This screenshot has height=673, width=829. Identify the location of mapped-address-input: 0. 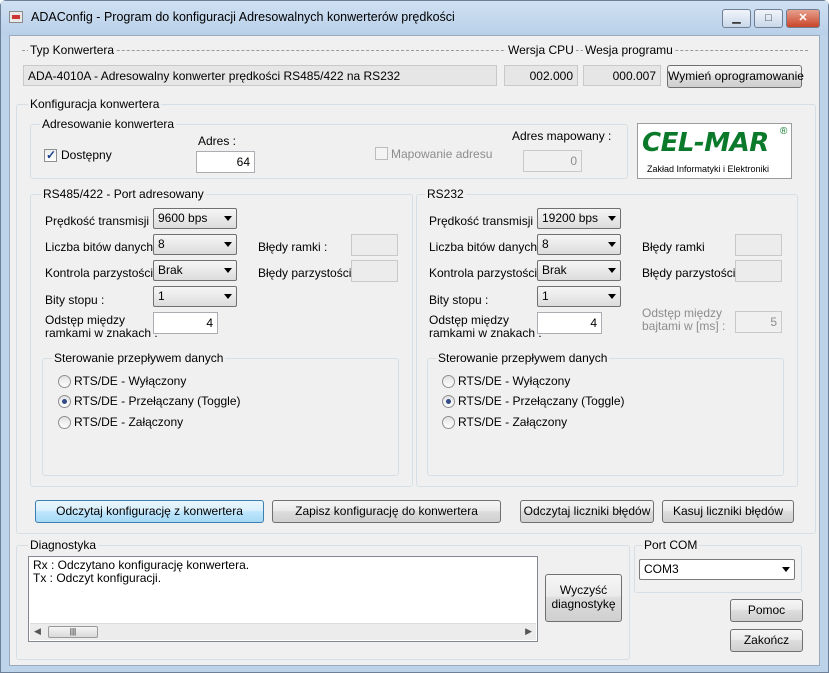
(552, 161).